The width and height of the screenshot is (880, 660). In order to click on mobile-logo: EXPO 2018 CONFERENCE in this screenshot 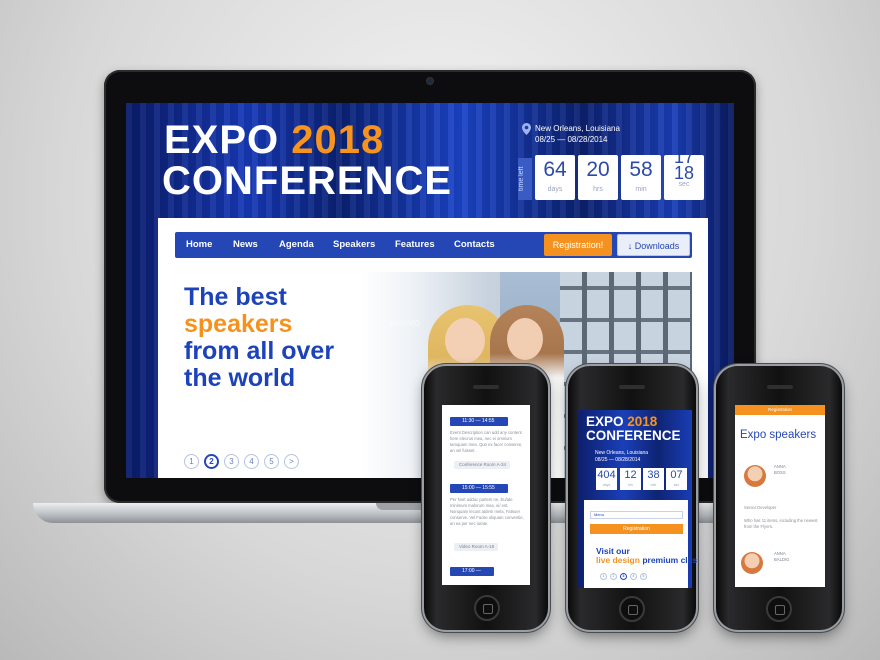, I will do `click(633, 429)`.